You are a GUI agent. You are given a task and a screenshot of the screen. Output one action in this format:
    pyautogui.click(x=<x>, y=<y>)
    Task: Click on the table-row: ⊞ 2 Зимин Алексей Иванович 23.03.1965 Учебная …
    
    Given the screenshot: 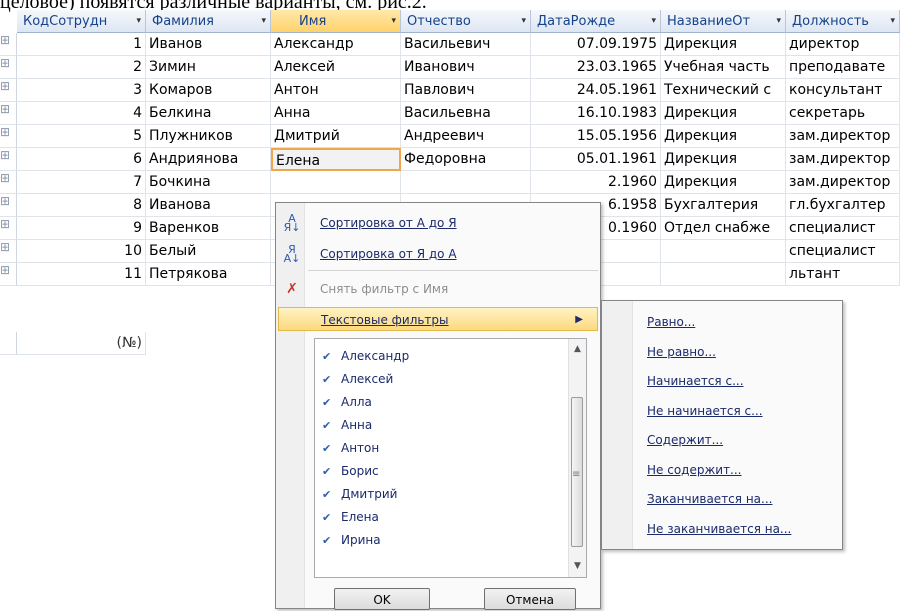 What is the action you would take?
    pyautogui.click(x=450, y=67)
    